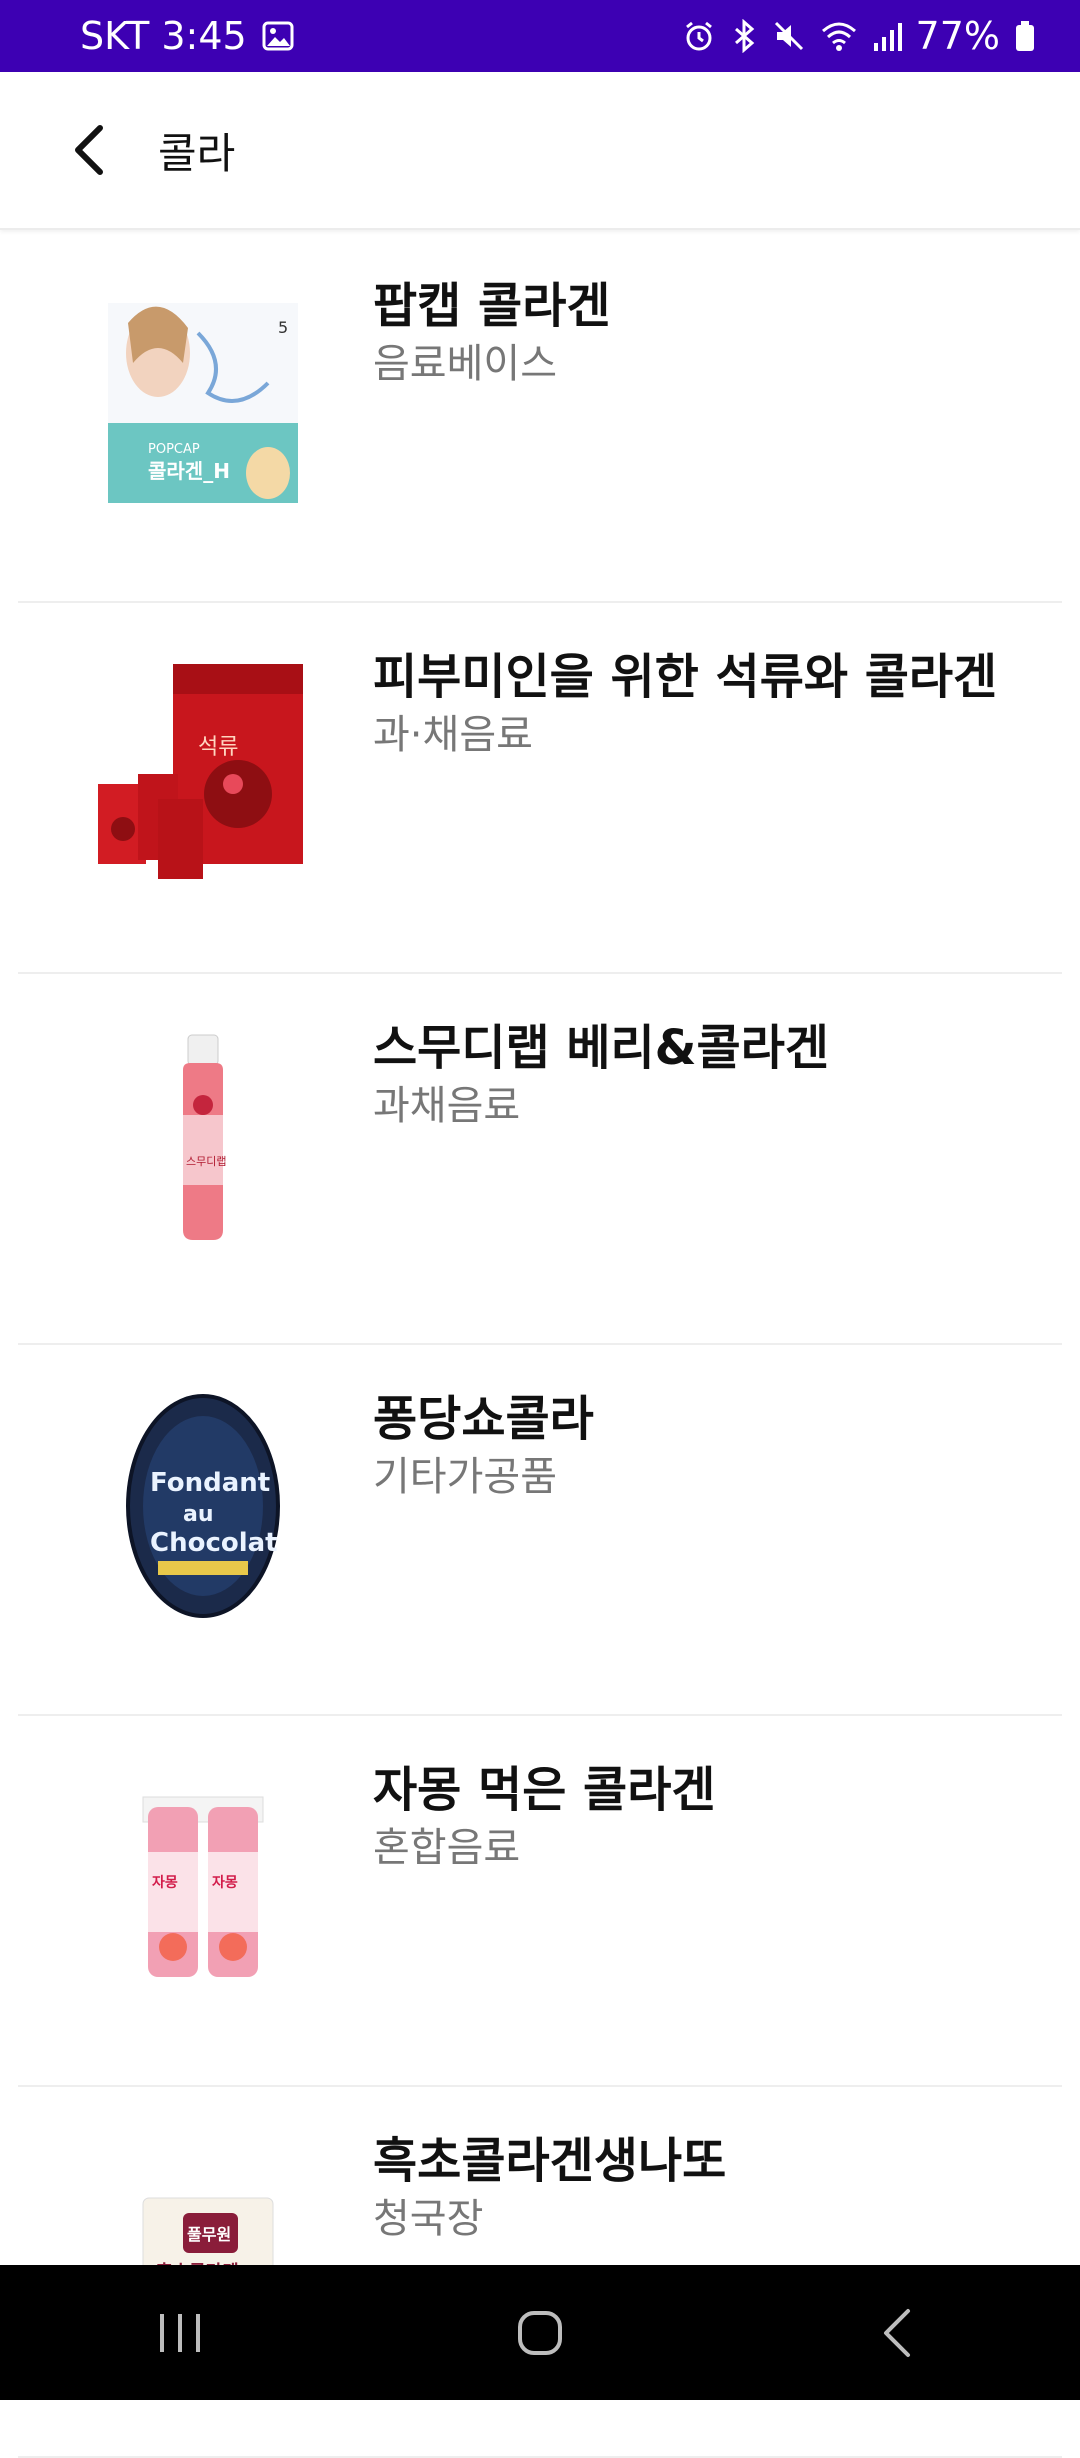 The image size is (1080, 2458). I want to click on svg-text: au, so click(198, 1514).